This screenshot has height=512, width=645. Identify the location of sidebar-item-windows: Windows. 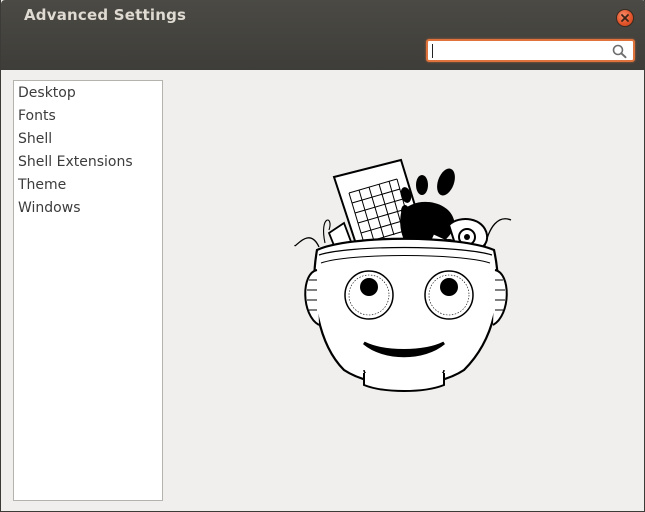
(88, 210).